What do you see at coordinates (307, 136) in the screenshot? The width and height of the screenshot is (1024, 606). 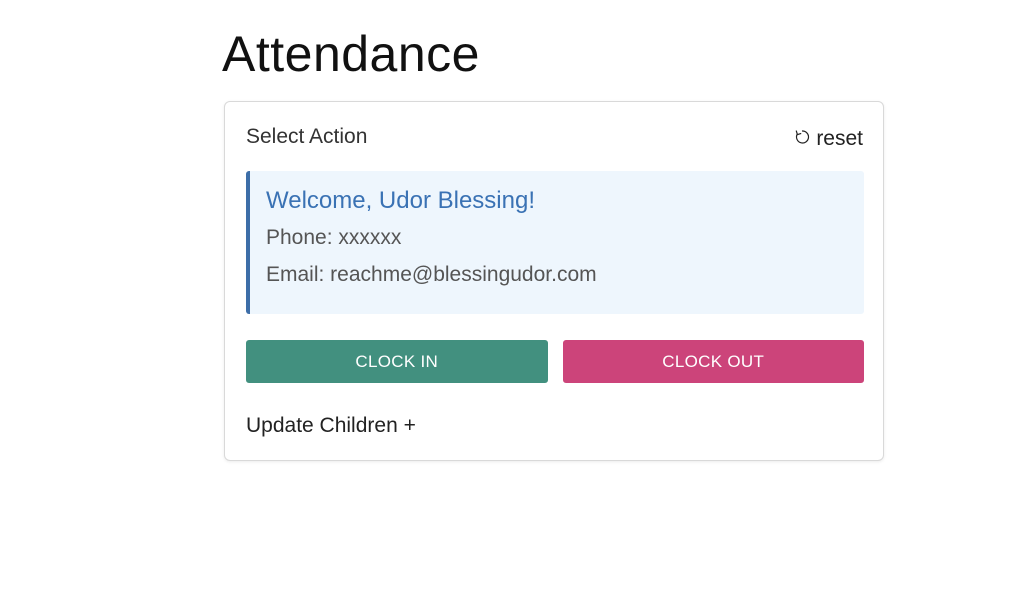 I see `select-action-label: Select Action` at bounding box center [307, 136].